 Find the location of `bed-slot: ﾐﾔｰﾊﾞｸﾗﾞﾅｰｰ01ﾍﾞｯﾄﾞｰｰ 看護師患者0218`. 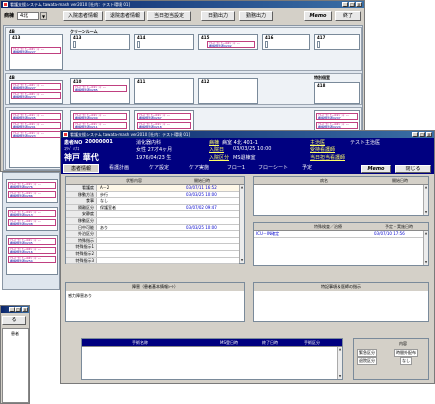

bed-slot: ﾐﾔｰﾊﾞｸﾗﾞﾅｰｰ01ﾍﾞｯﾄﾞｰｰ 看護師患者0218 is located at coordinates (164, 125).